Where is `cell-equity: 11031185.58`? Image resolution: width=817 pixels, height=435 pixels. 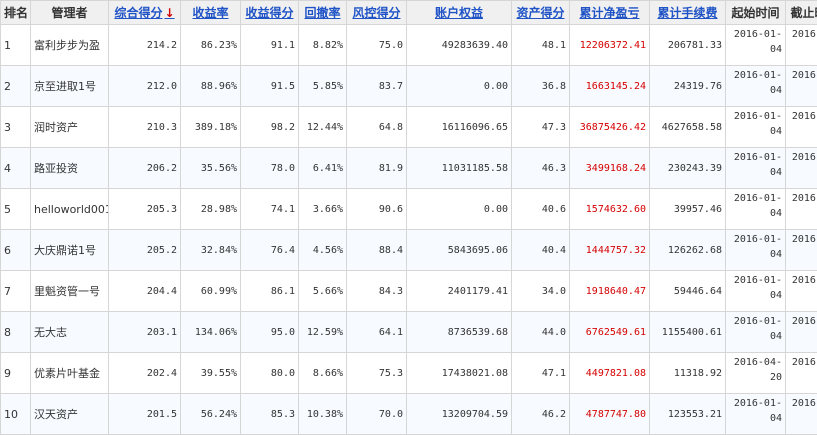
cell-equity: 11031185.58 is located at coordinates (459, 168).